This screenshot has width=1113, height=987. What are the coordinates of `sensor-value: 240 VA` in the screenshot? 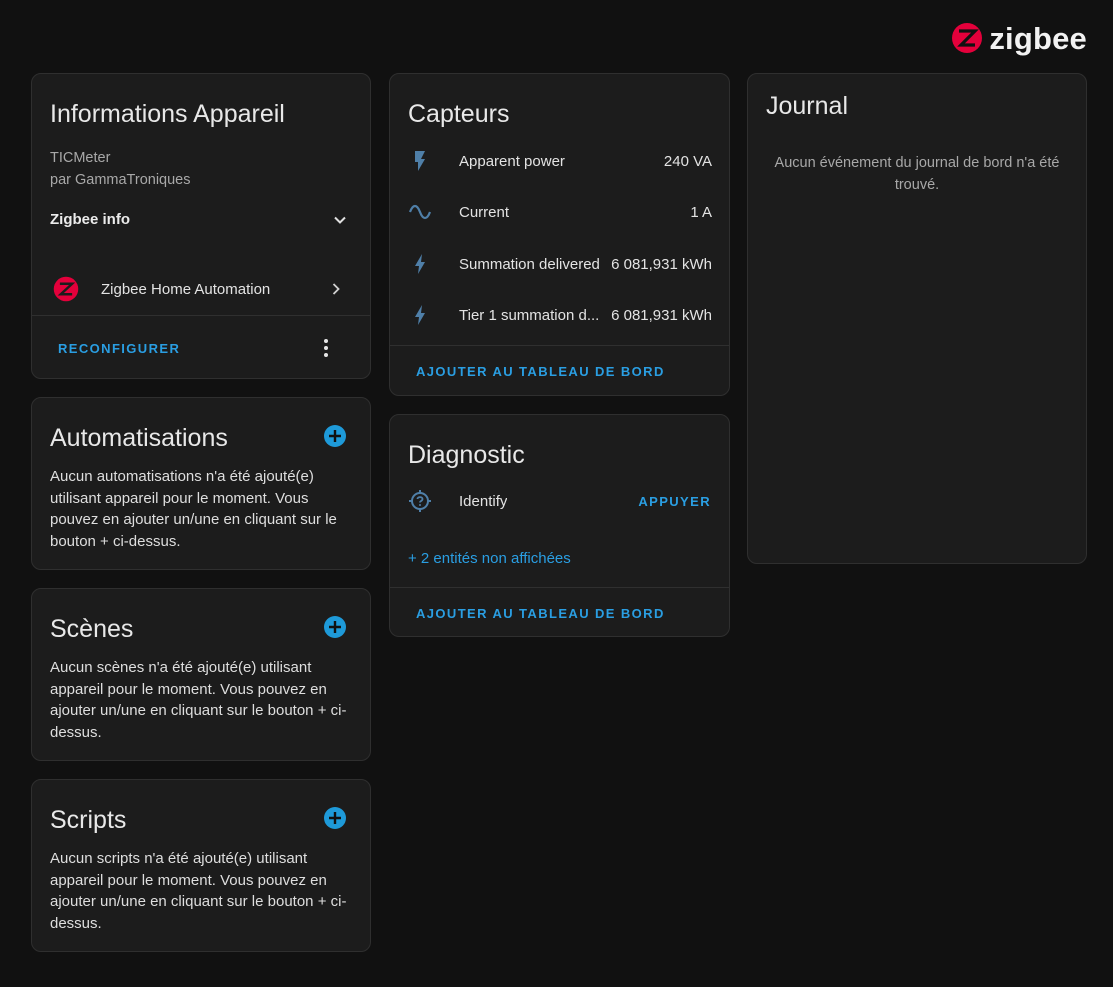 It's located at (687, 161).